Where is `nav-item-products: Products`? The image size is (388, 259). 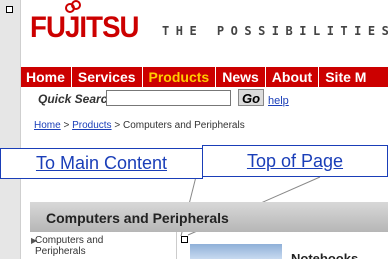 nav-item-products: Products is located at coordinates (180, 77).